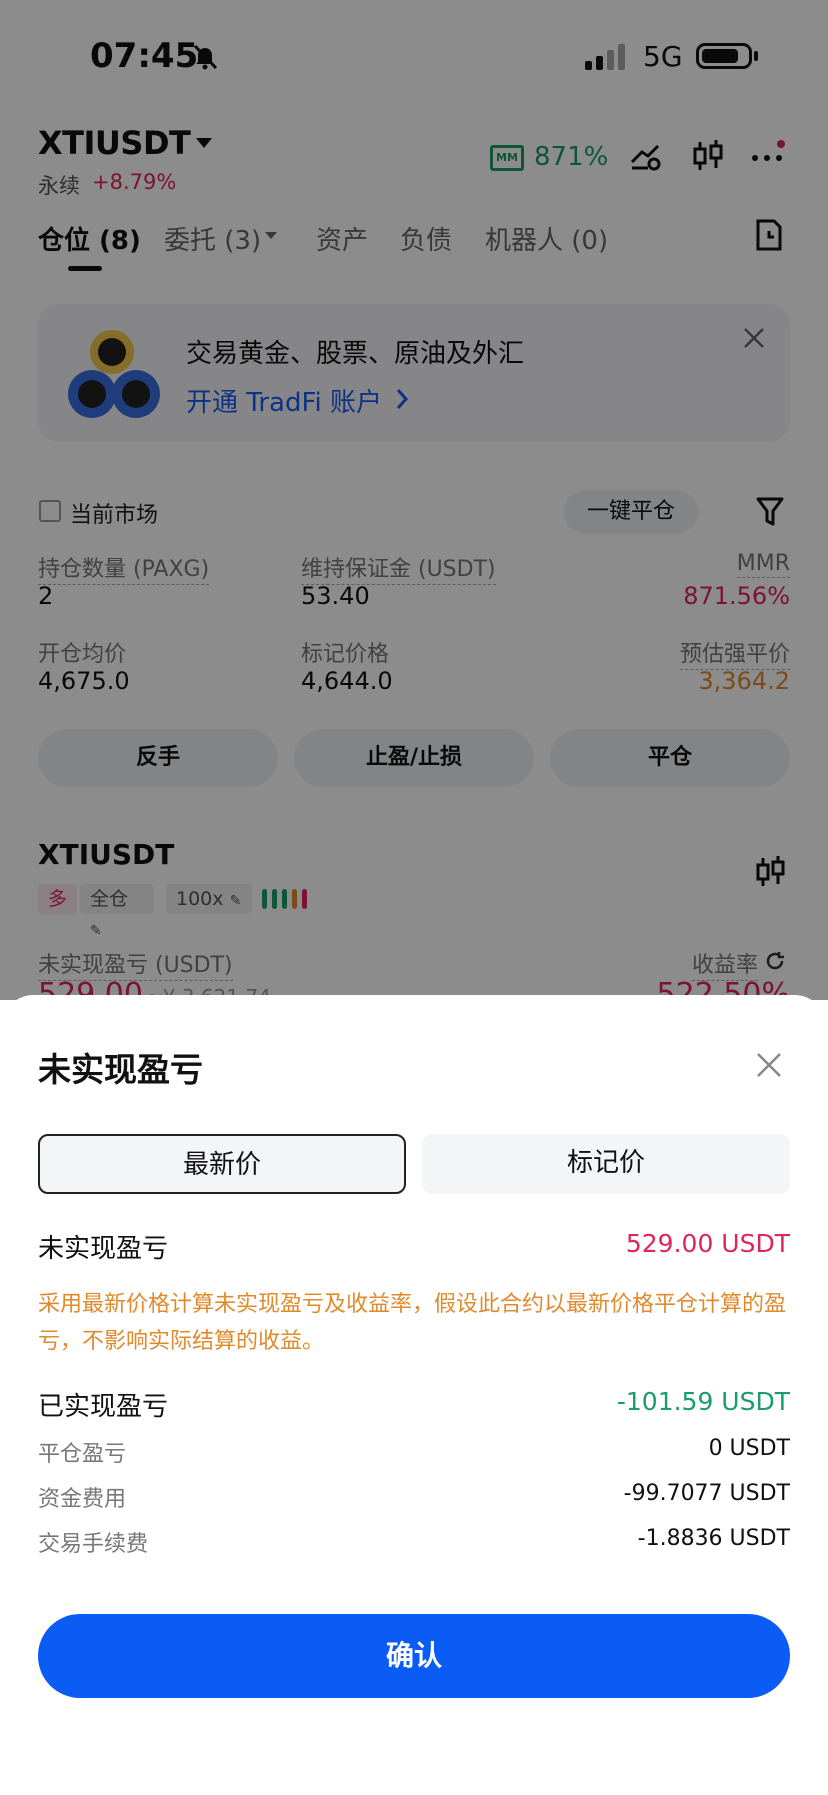  What do you see at coordinates (749, 1448) in the screenshot?
I see `close-pnl-value: 0 USDT` at bounding box center [749, 1448].